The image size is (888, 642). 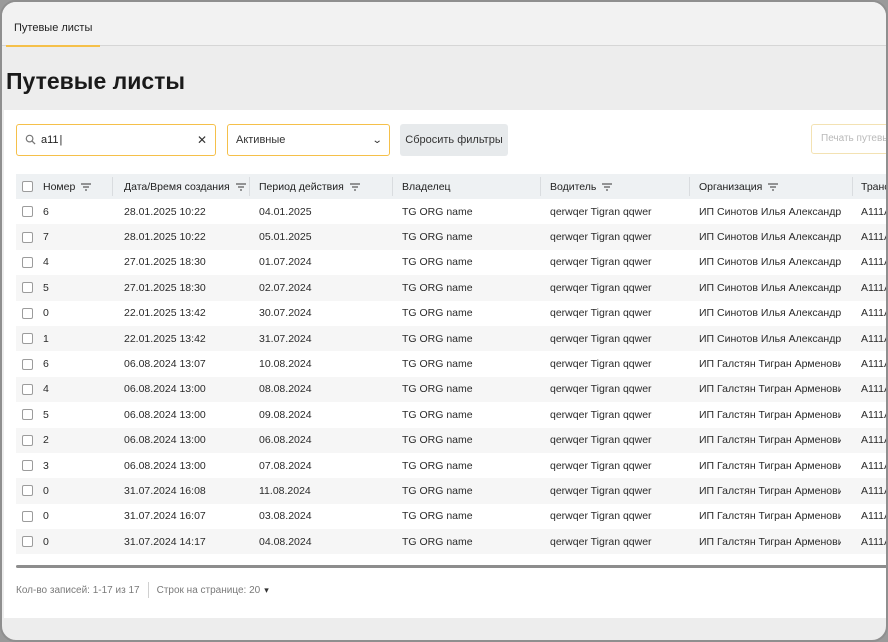 I want to click on cell-number: 3, so click(x=46, y=465).